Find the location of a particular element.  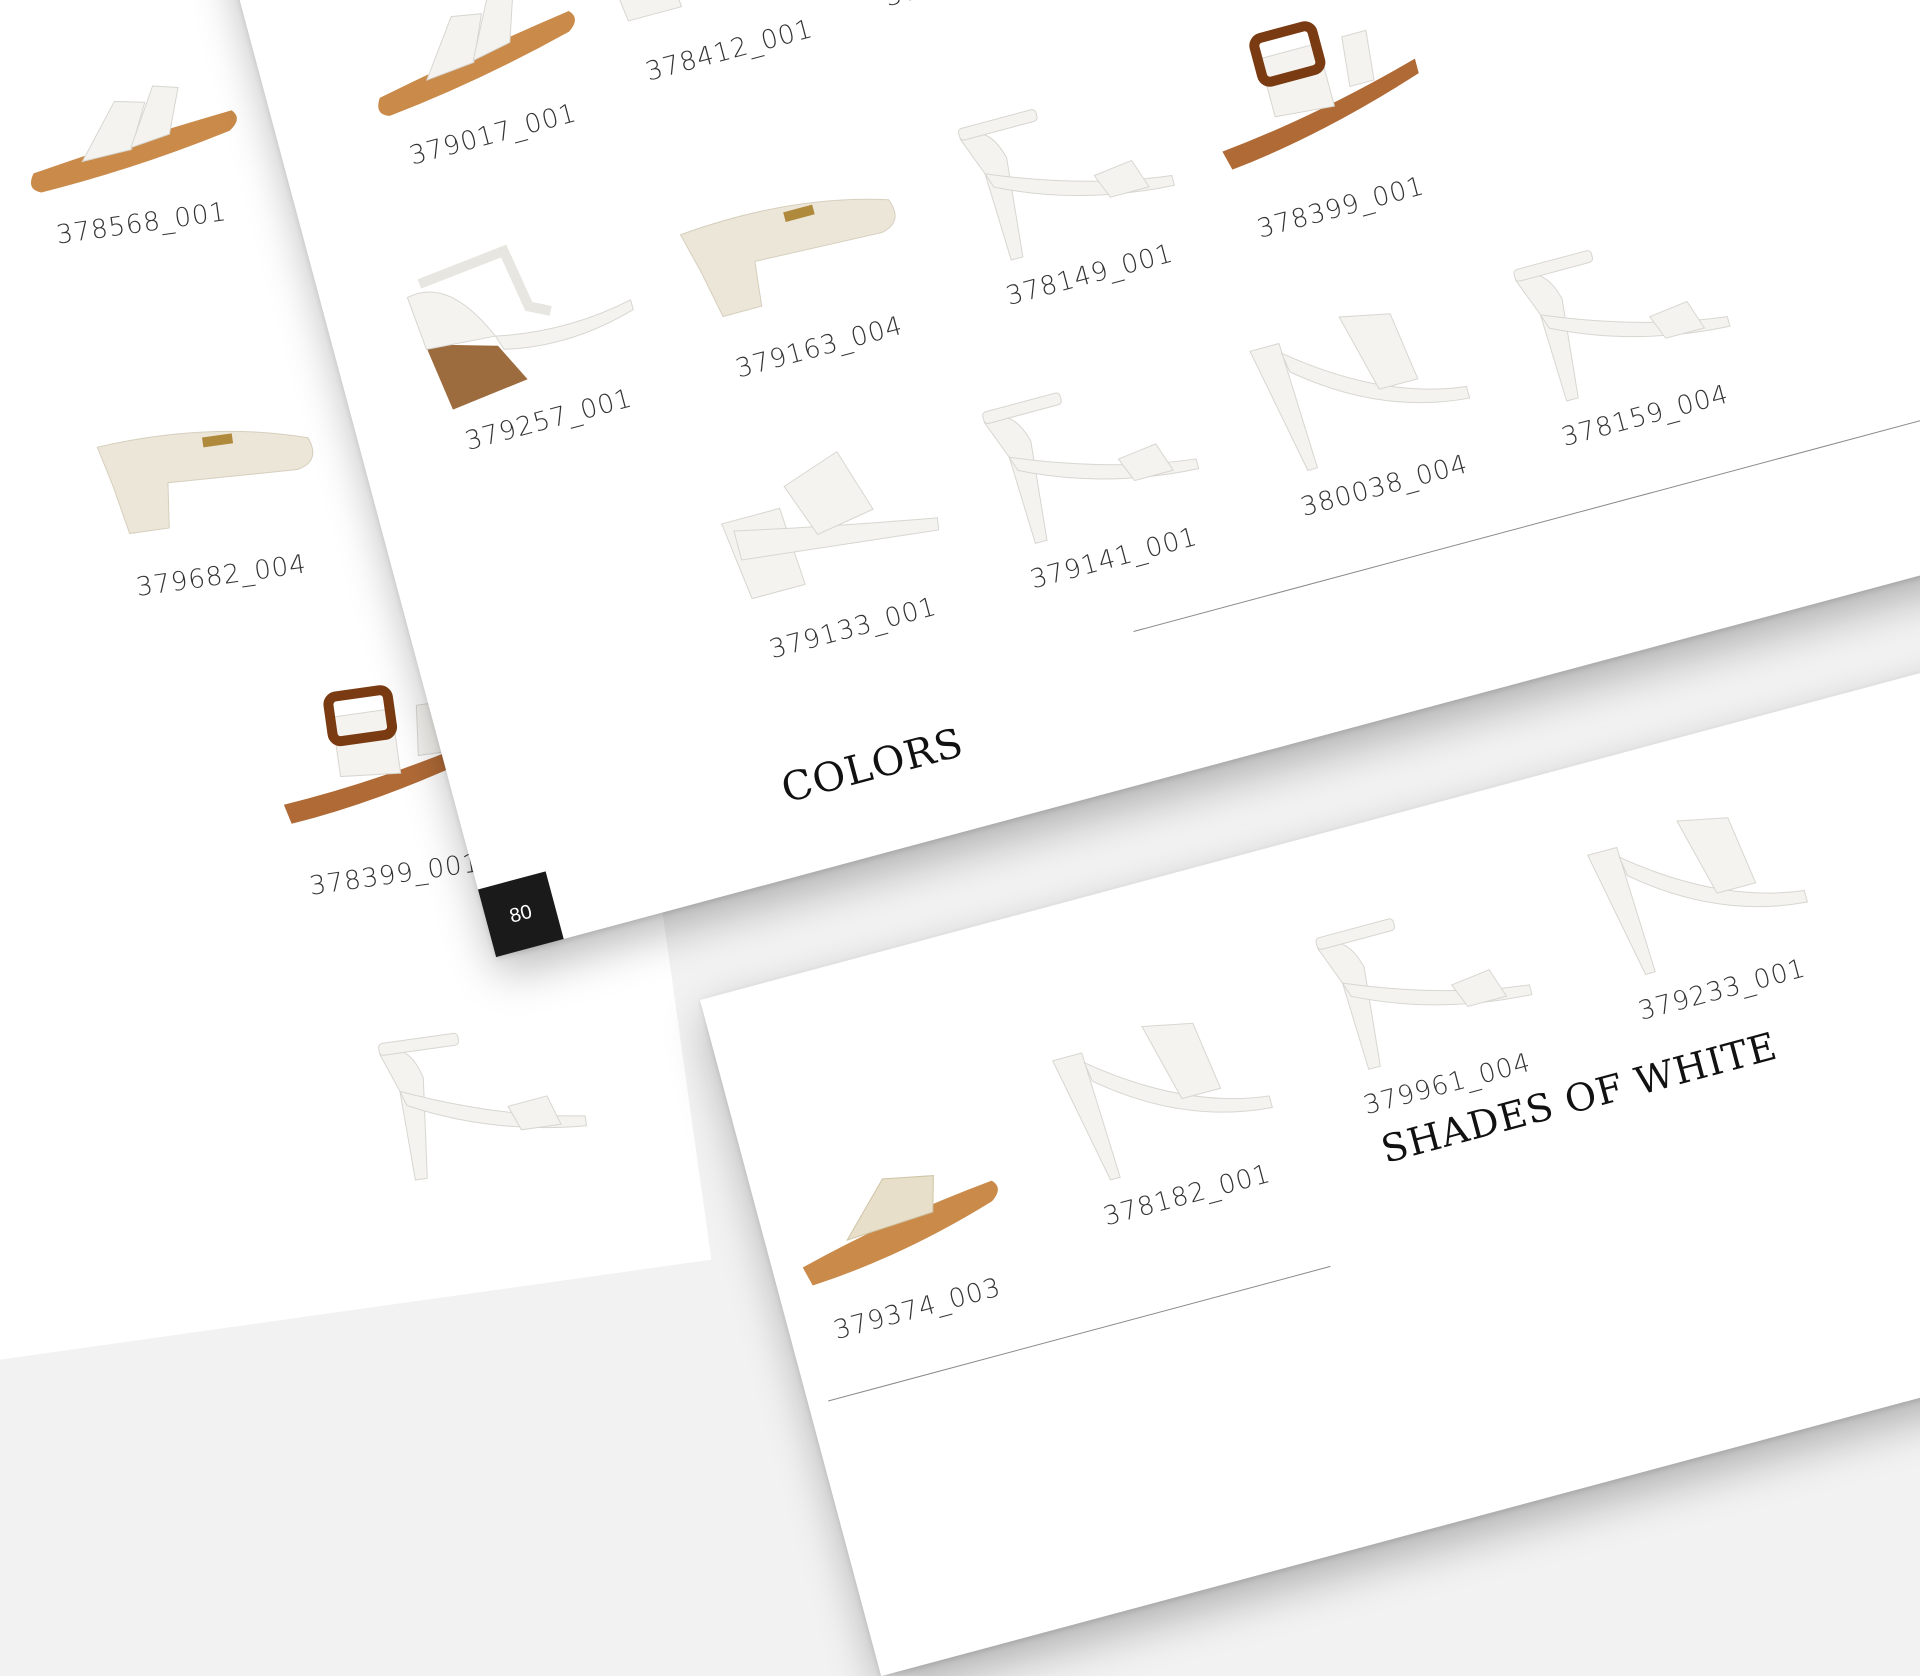

product-sku: 378413_004 is located at coordinates (968, 12).